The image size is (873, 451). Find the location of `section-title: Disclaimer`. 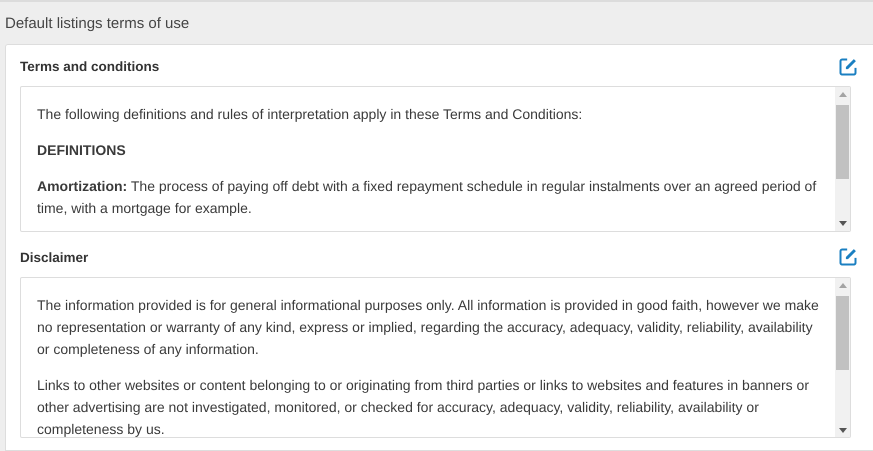

section-title: Disclaimer is located at coordinates (54, 257).